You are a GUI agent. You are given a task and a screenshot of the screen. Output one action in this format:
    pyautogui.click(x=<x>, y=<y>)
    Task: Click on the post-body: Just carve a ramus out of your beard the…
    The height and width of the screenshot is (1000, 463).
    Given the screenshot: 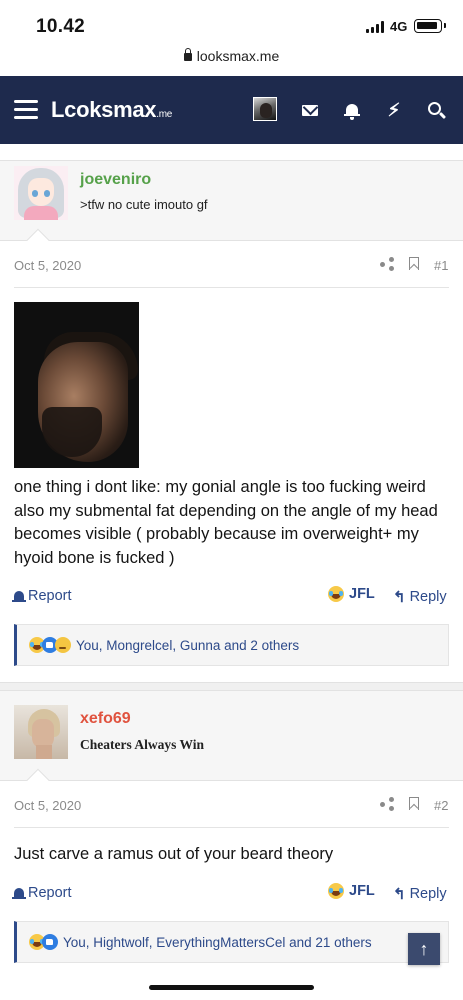 What is the action you would take?
    pyautogui.click(x=174, y=854)
    